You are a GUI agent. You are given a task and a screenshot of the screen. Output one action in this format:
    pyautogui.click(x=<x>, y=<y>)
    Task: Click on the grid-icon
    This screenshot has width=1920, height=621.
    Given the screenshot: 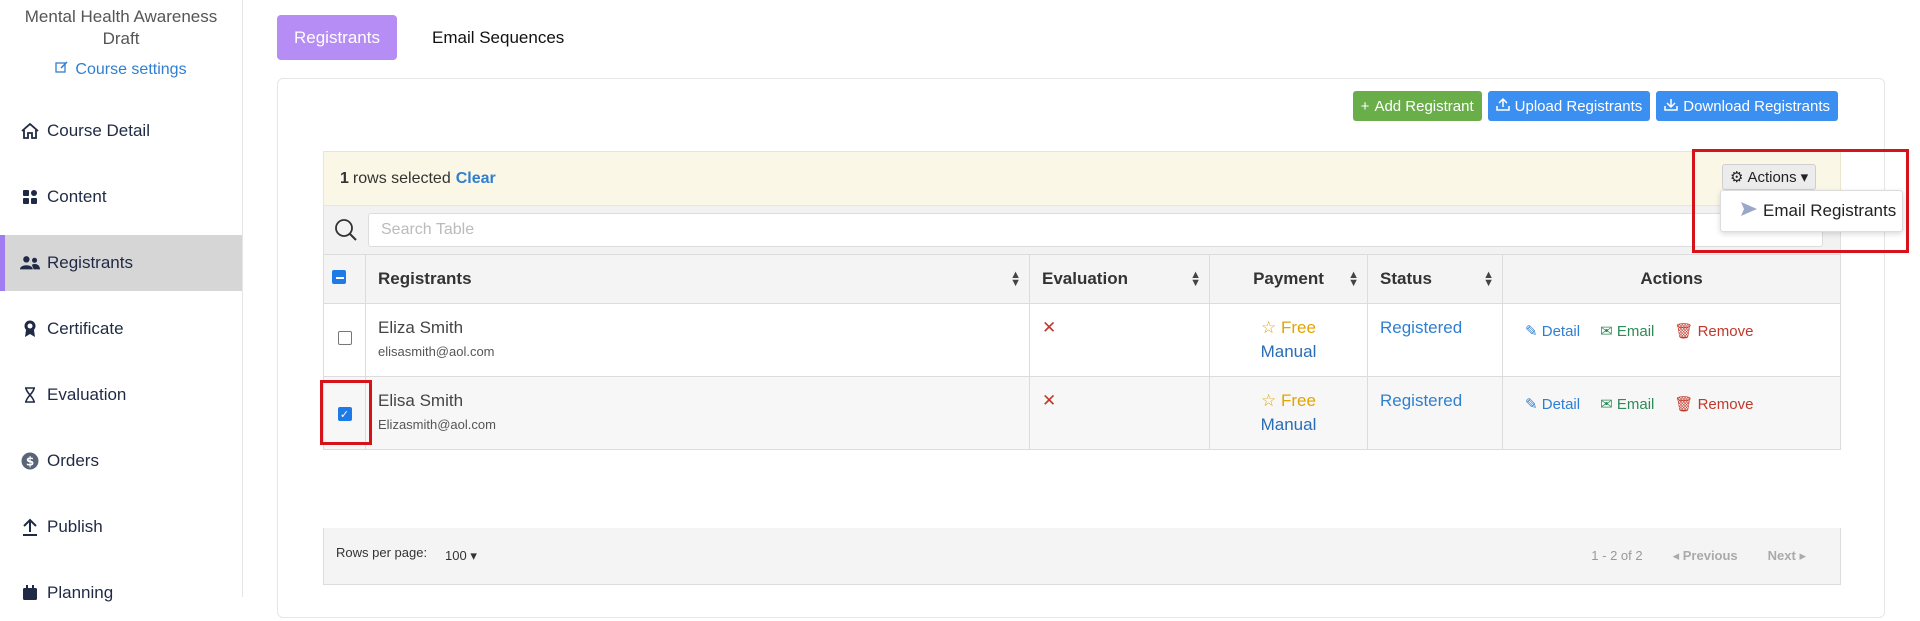 What is the action you would take?
    pyautogui.click(x=30, y=197)
    